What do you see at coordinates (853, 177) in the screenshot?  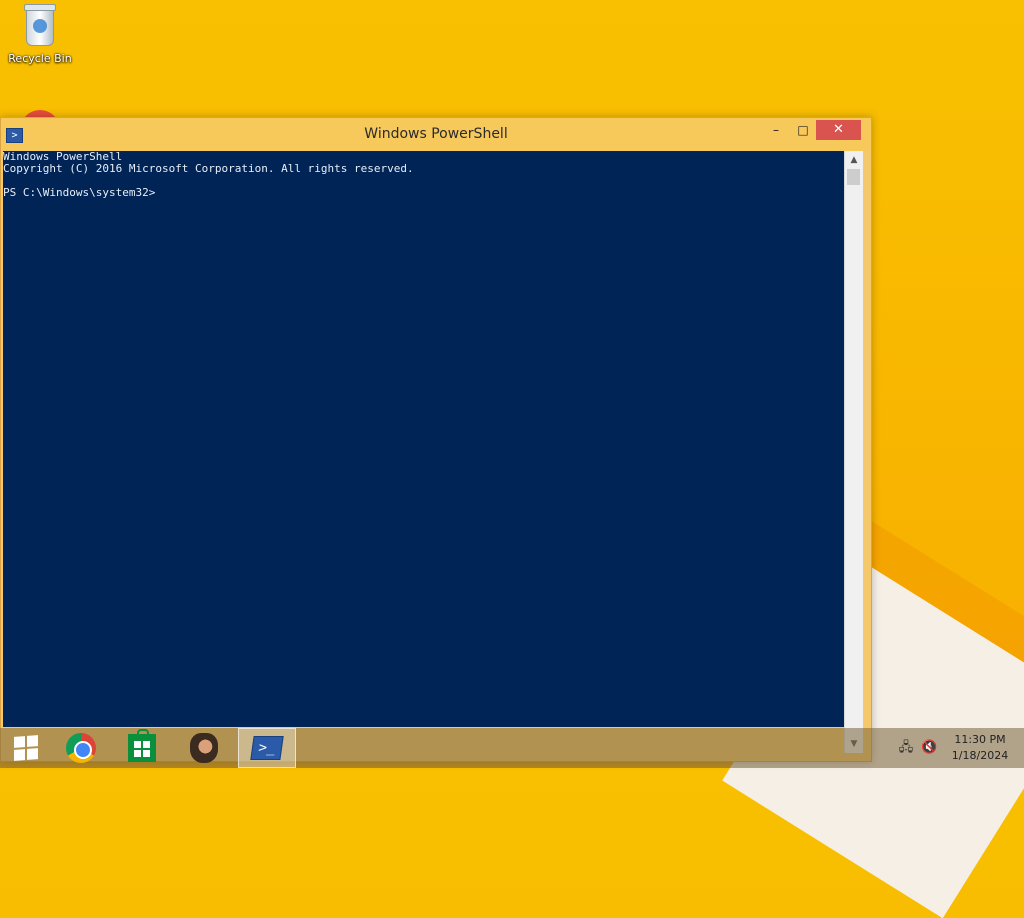 I see `scrollbar-thumb` at bounding box center [853, 177].